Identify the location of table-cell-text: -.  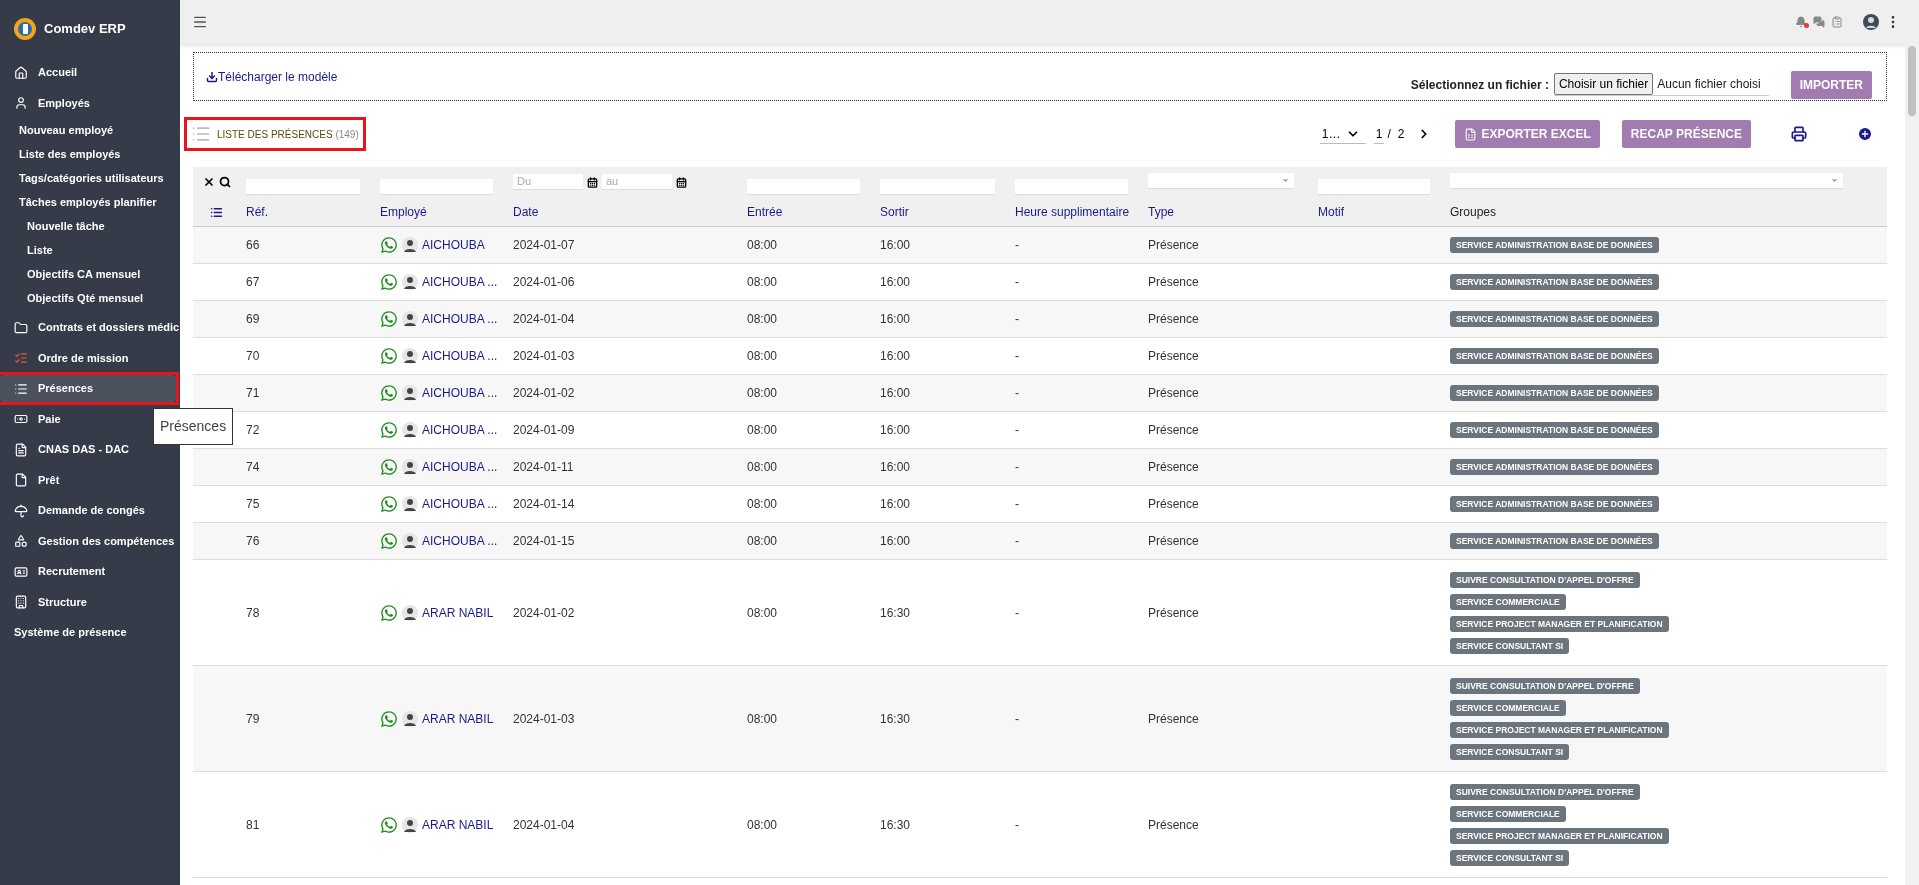
(1017, 504).